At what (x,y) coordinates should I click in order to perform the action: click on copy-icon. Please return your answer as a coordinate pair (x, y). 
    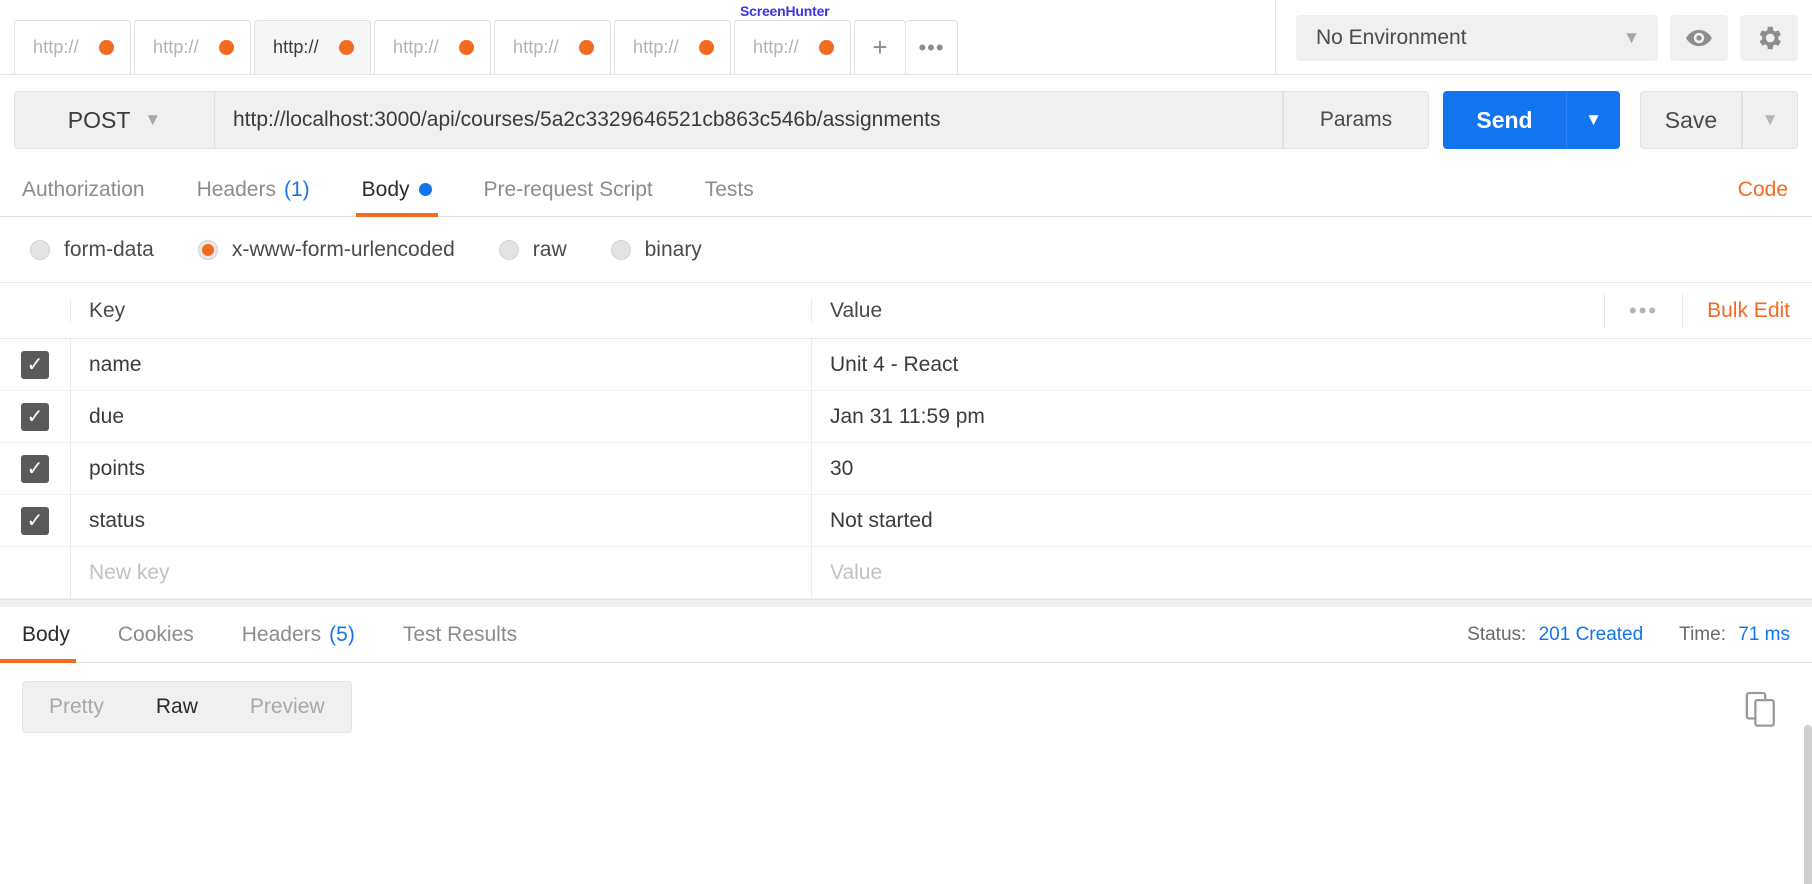
    Looking at the image, I should click on (1760, 709).